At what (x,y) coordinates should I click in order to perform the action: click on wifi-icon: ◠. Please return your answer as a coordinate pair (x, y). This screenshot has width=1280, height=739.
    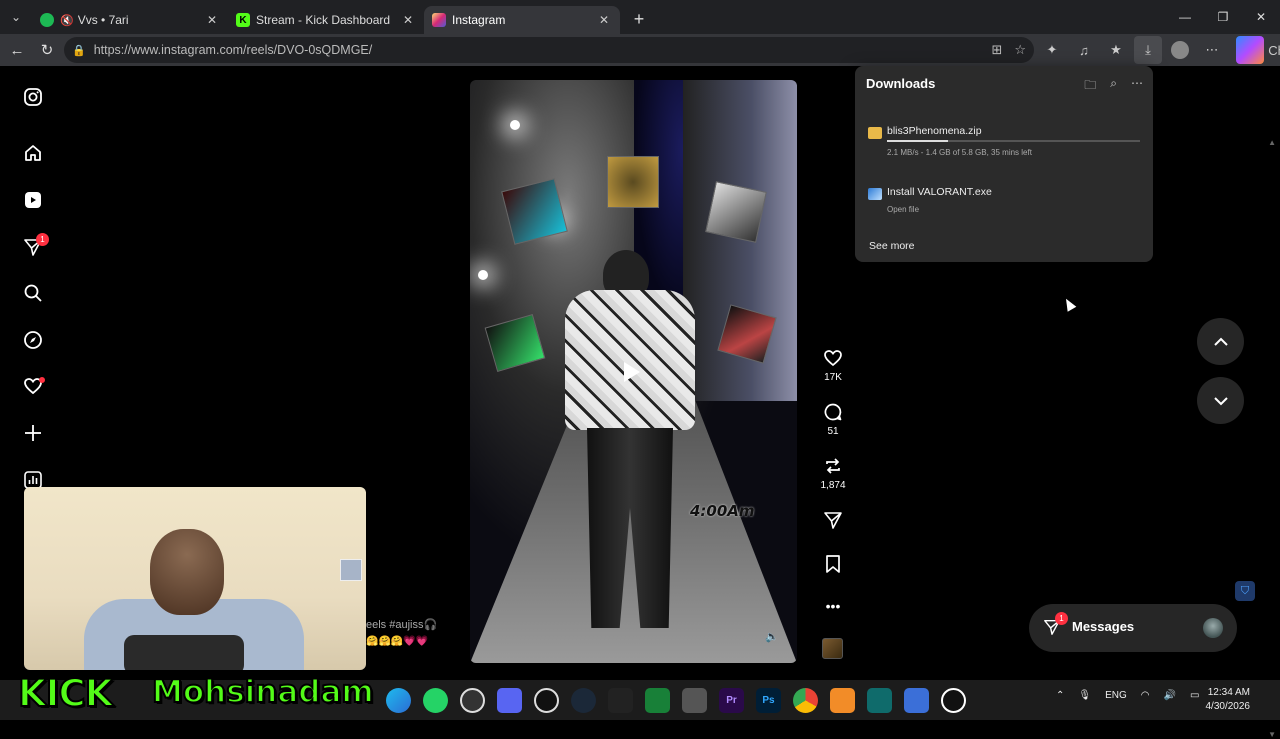
    Looking at the image, I should click on (1145, 695).